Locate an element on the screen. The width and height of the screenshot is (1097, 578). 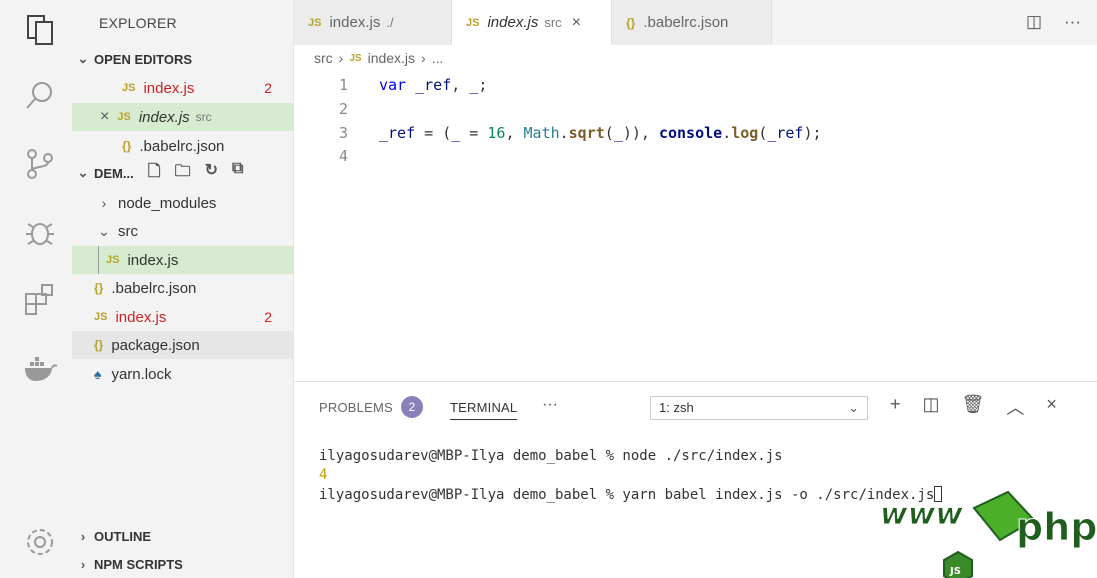
terminal-output: 4 is located at coordinates (323, 475).